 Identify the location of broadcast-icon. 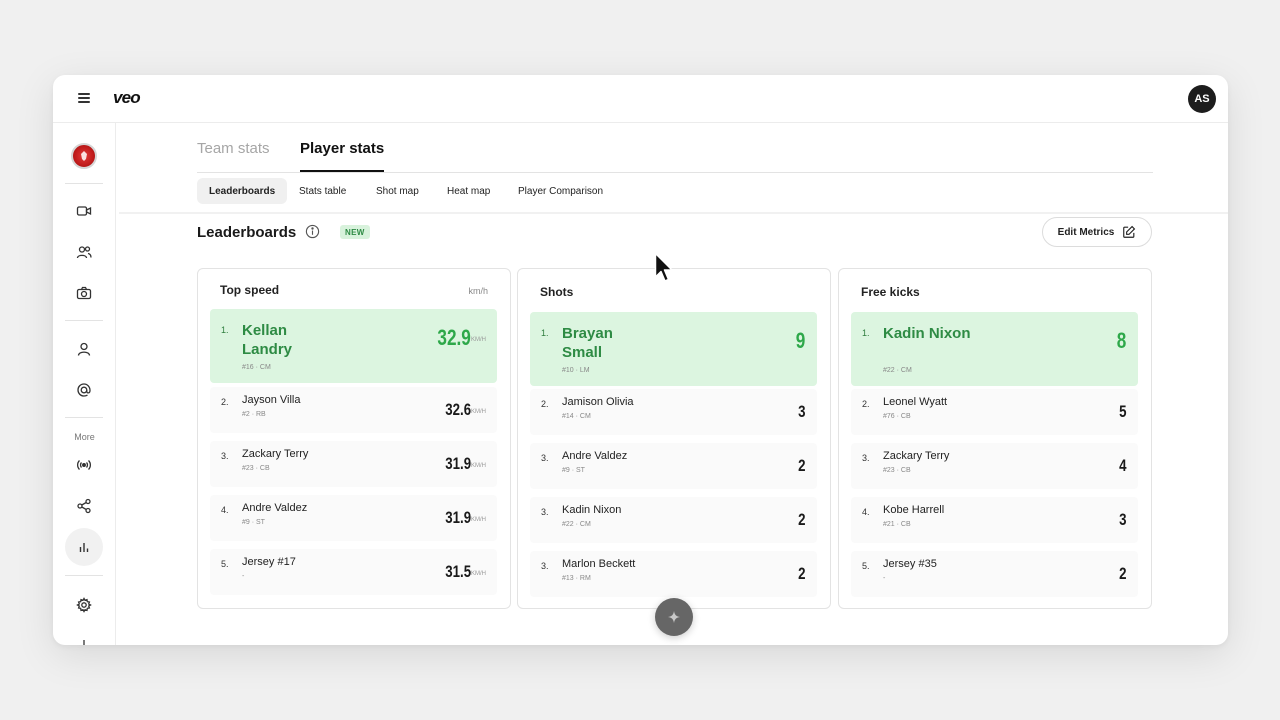
(84, 465).